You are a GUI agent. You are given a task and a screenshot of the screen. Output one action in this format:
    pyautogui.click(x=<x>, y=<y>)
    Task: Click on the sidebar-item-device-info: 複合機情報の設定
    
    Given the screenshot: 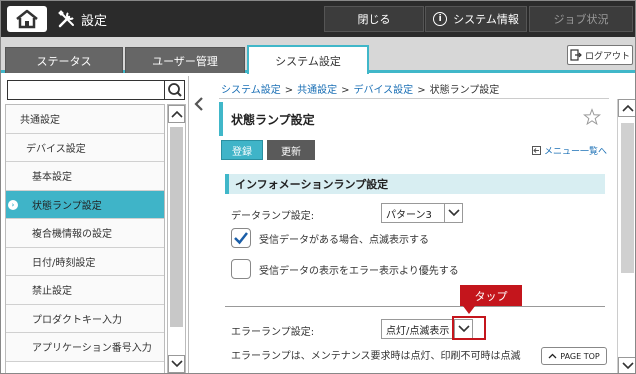 What is the action you would take?
    pyautogui.click(x=85, y=233)
    